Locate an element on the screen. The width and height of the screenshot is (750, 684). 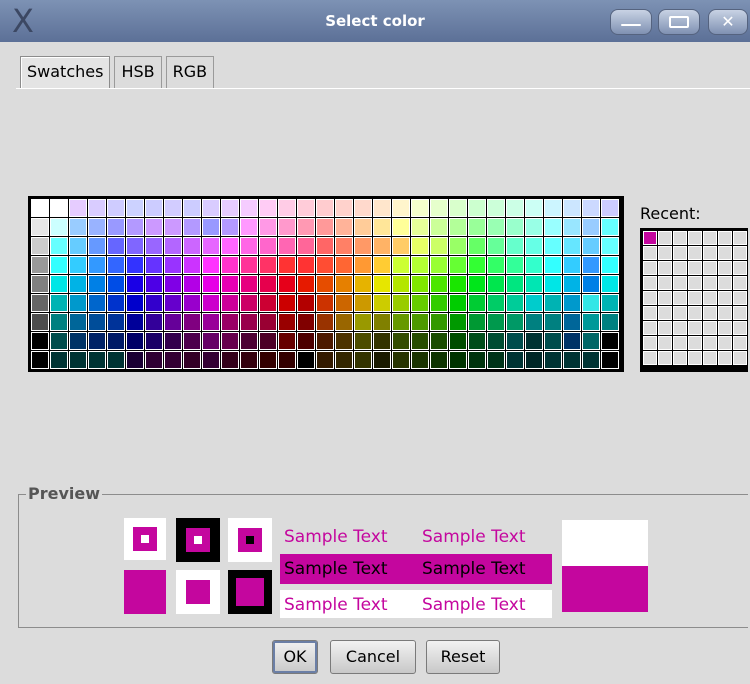
tab-hsb: HSB is located at coordinates (138, 72).